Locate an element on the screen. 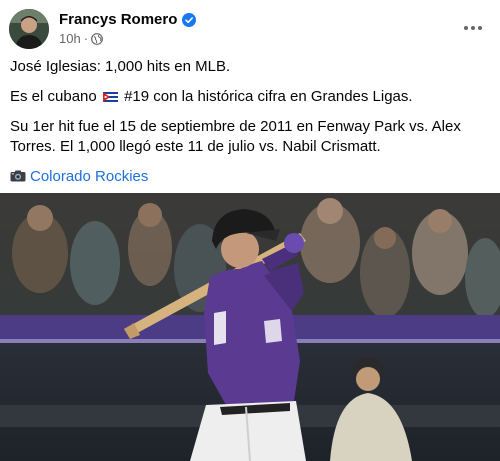  verified-badge-icon is located at coordinates (189, 19).